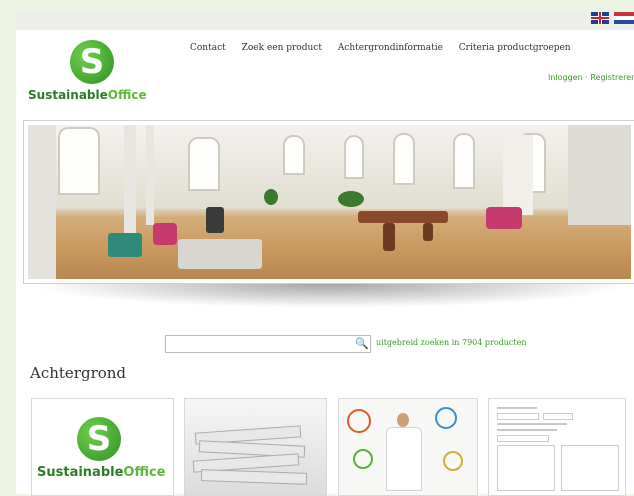 The image size is (634, 496). What do you see at coordinates (208, 48) in the screenshot?
I see `nav-contact: Contact` at bounding box center [208, 48].